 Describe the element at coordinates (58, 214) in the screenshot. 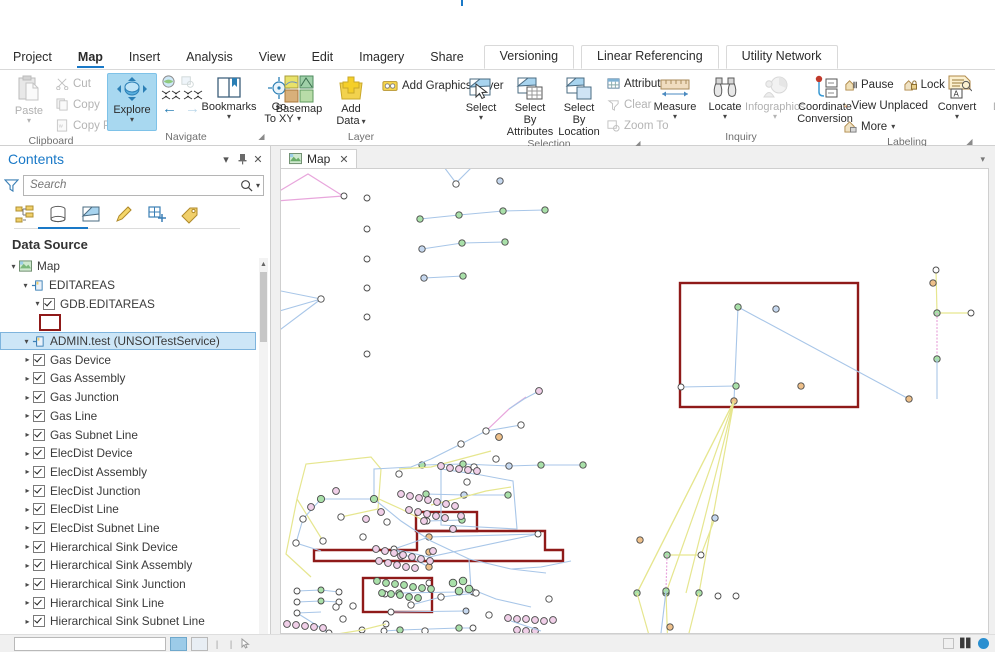

I see `list-by-data-source-icon` at that location.